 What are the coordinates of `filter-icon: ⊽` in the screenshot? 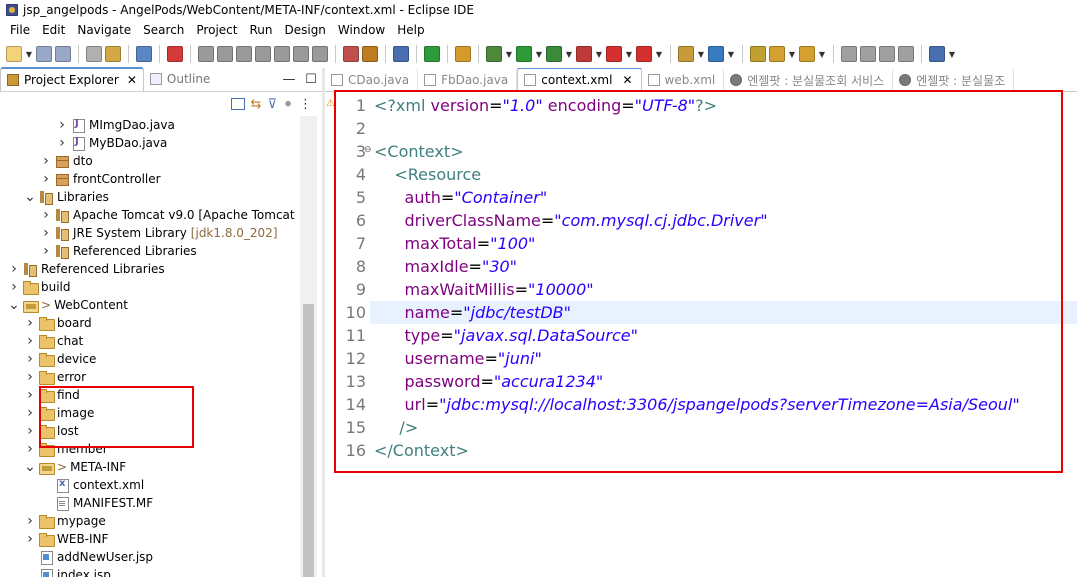 It's located at (272, 104).